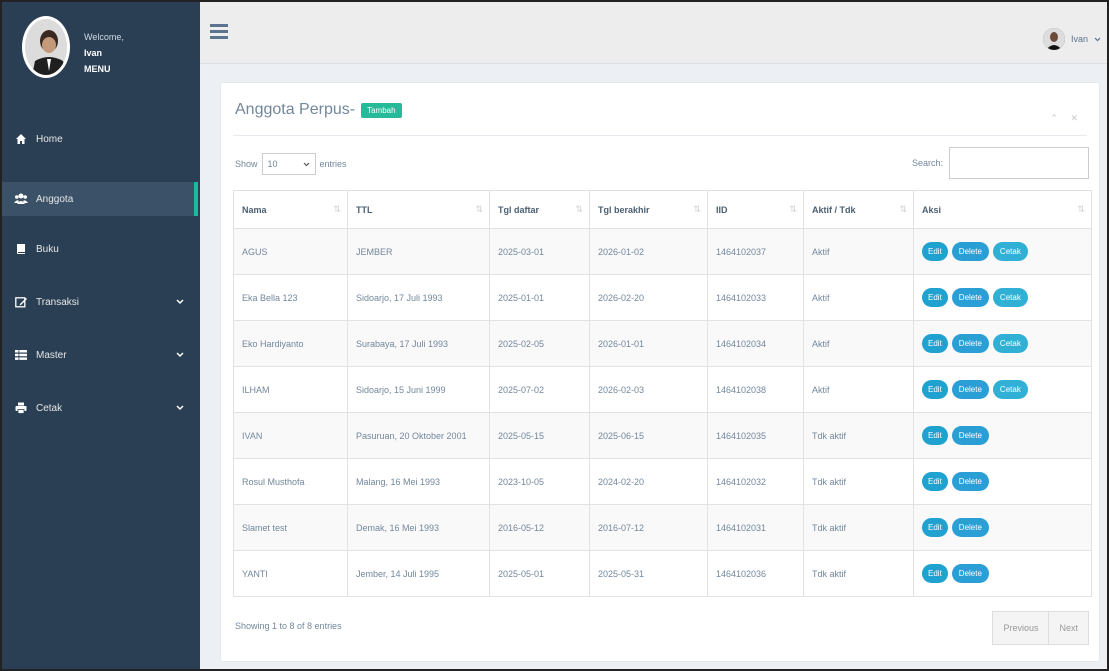 The width and height of the screenshot is (1109, 671). What do you see at coordinates (55, 199) in the screenshot?
I see `sidebar-item-label: Anggota` at bounding box center [55, 199].